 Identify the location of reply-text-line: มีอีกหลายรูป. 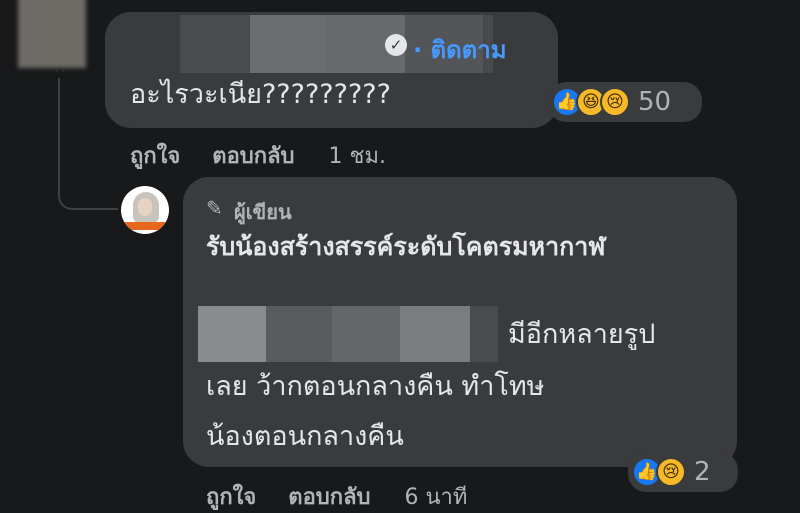
(582, 334).